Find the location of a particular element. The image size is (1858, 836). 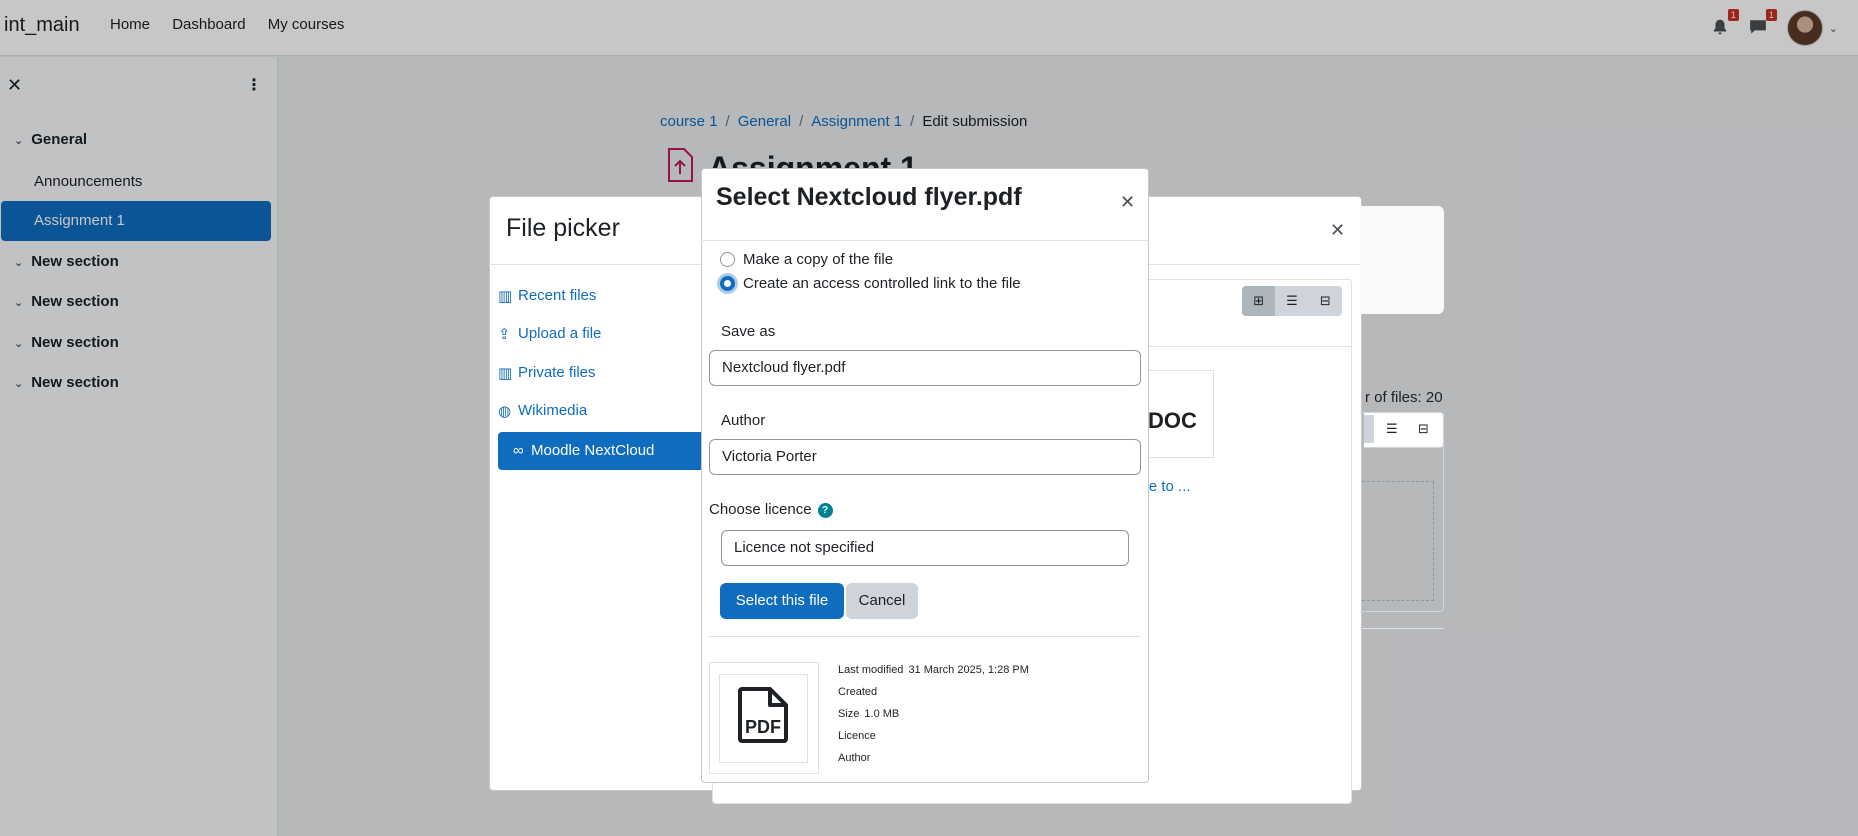

repo-private-files: ▥ Private files is located at coordinates (547, 373).